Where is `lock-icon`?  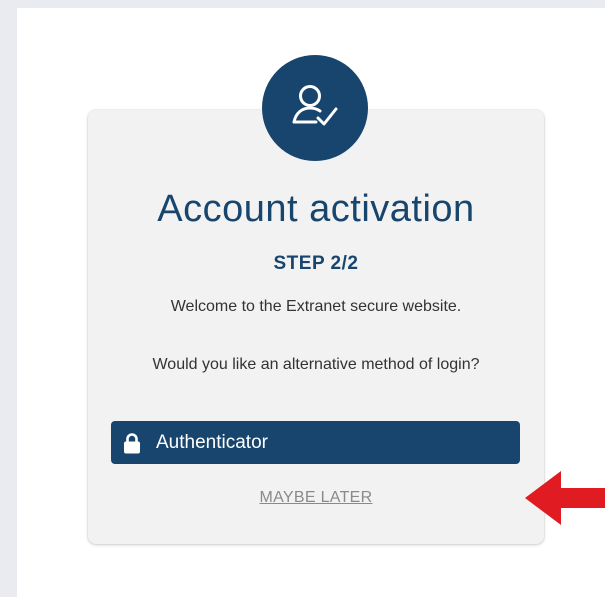
lock-icon is located at coordinates (132, 443).